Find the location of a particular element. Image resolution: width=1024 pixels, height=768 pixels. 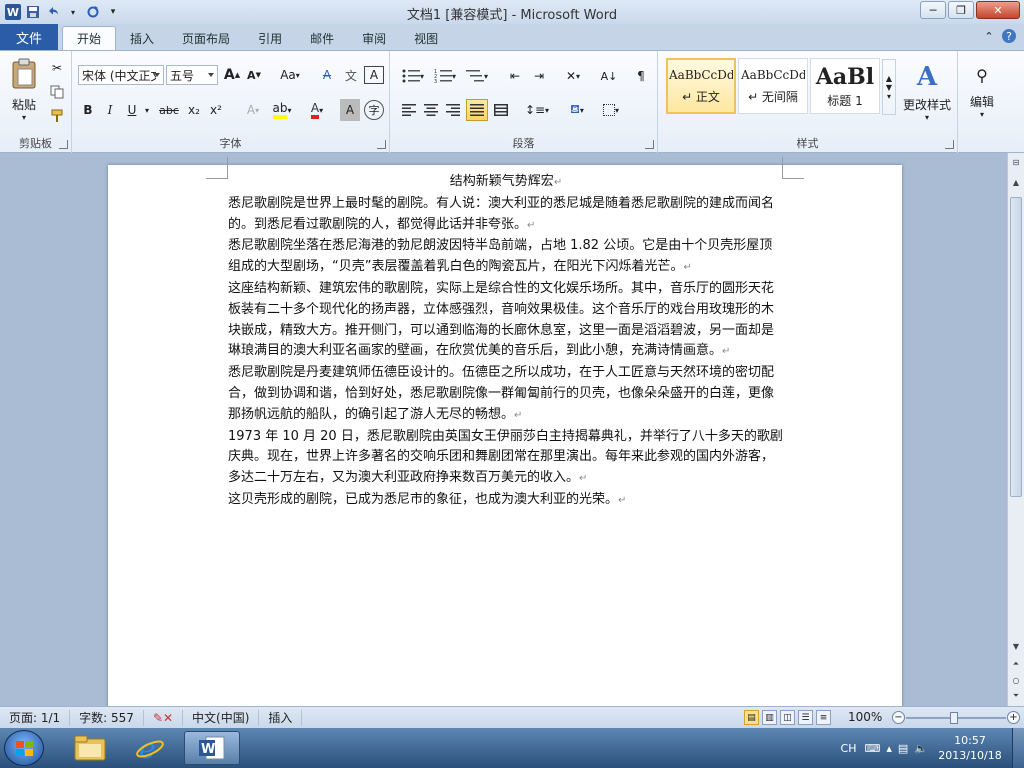

word-app-icon: W is located at coordinates (13, 12).